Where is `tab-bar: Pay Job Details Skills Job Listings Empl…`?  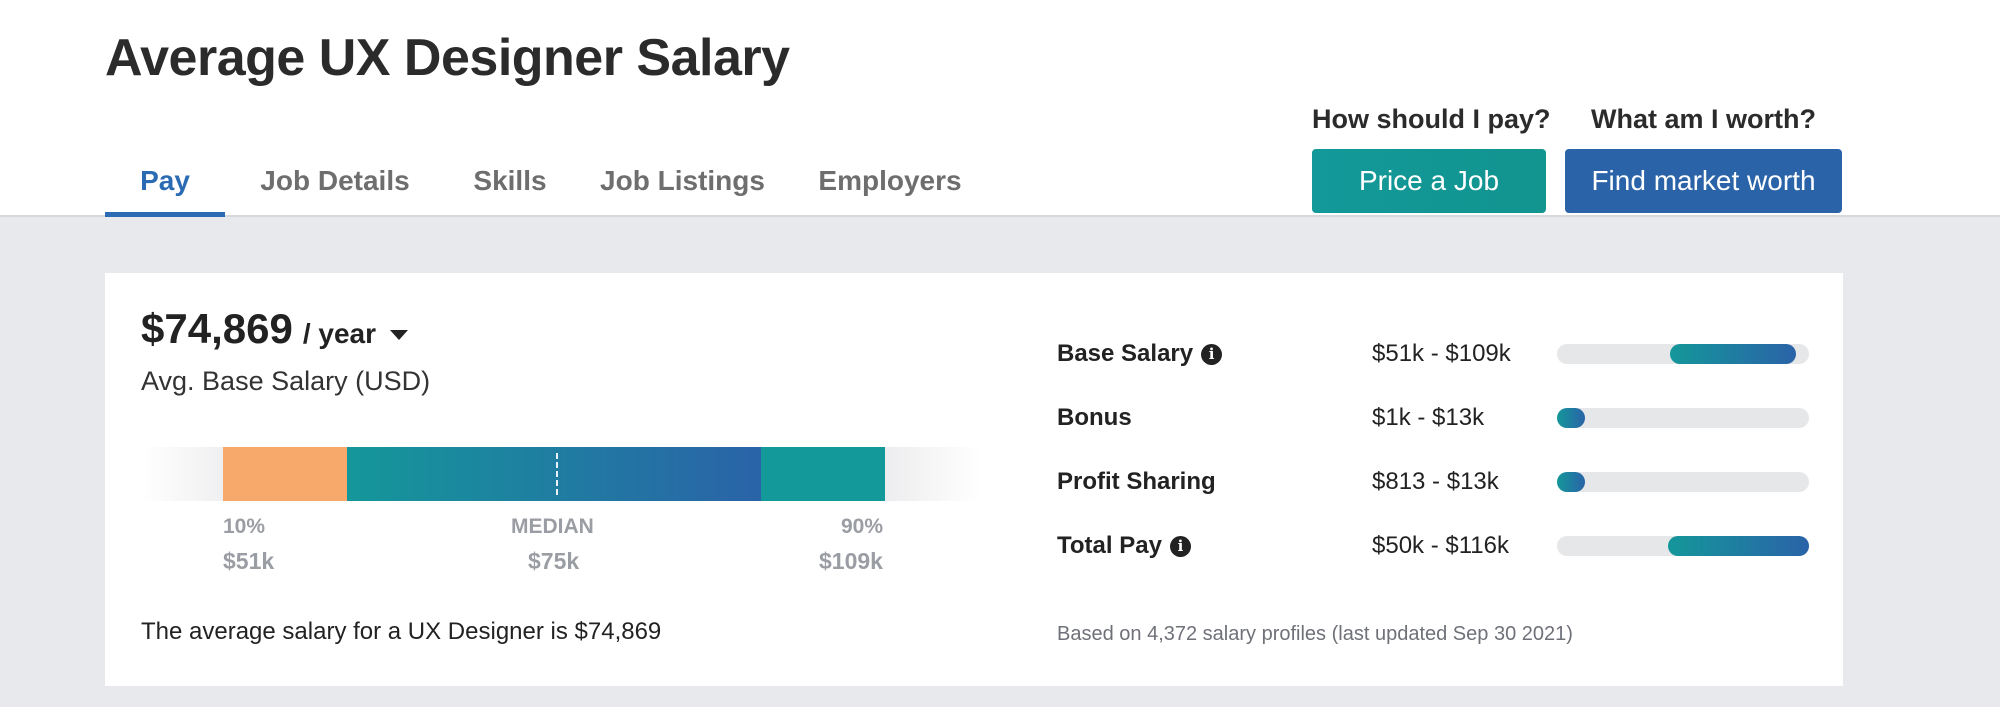
tab-bar: Pay Job Details Skills Job Listings Empl… is located at coordinates (547, 188).